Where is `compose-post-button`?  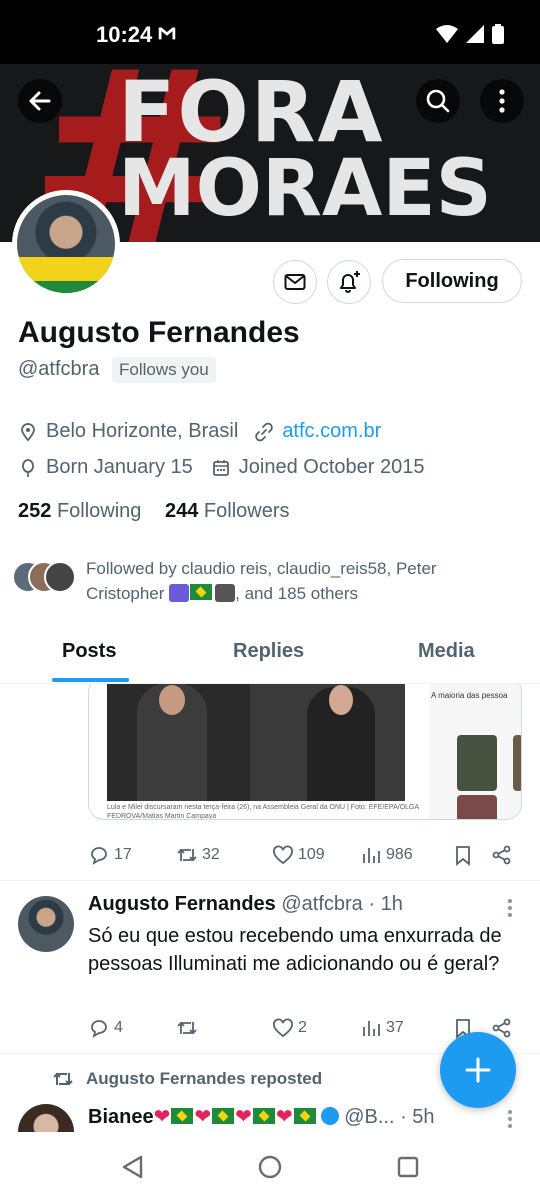
compose-post-button is located at coordinates (478, 1070).